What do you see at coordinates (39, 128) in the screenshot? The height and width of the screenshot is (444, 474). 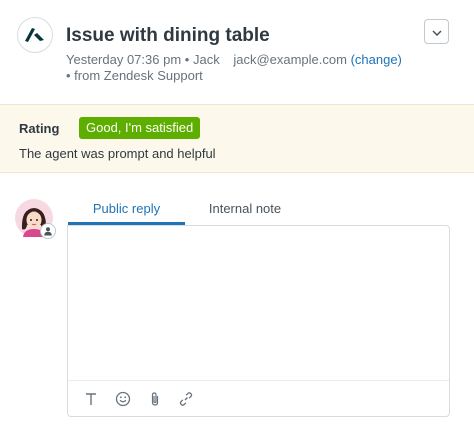 I see `rating-label: Rating` at bounding box center [39, 128].